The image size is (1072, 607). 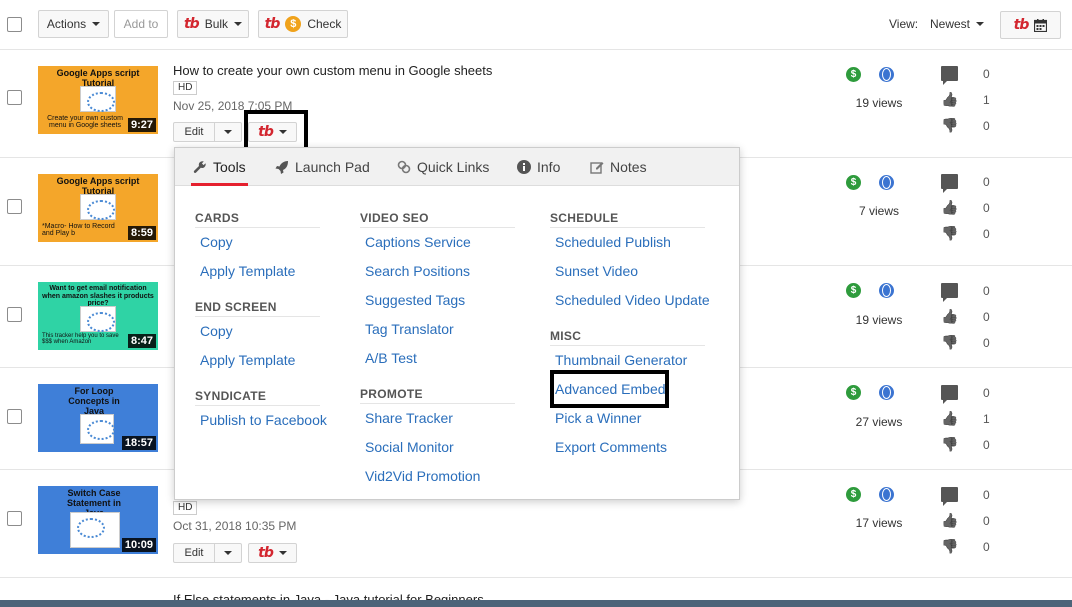 I want to click on view-count: 27 views, so click(x=879, y=422).